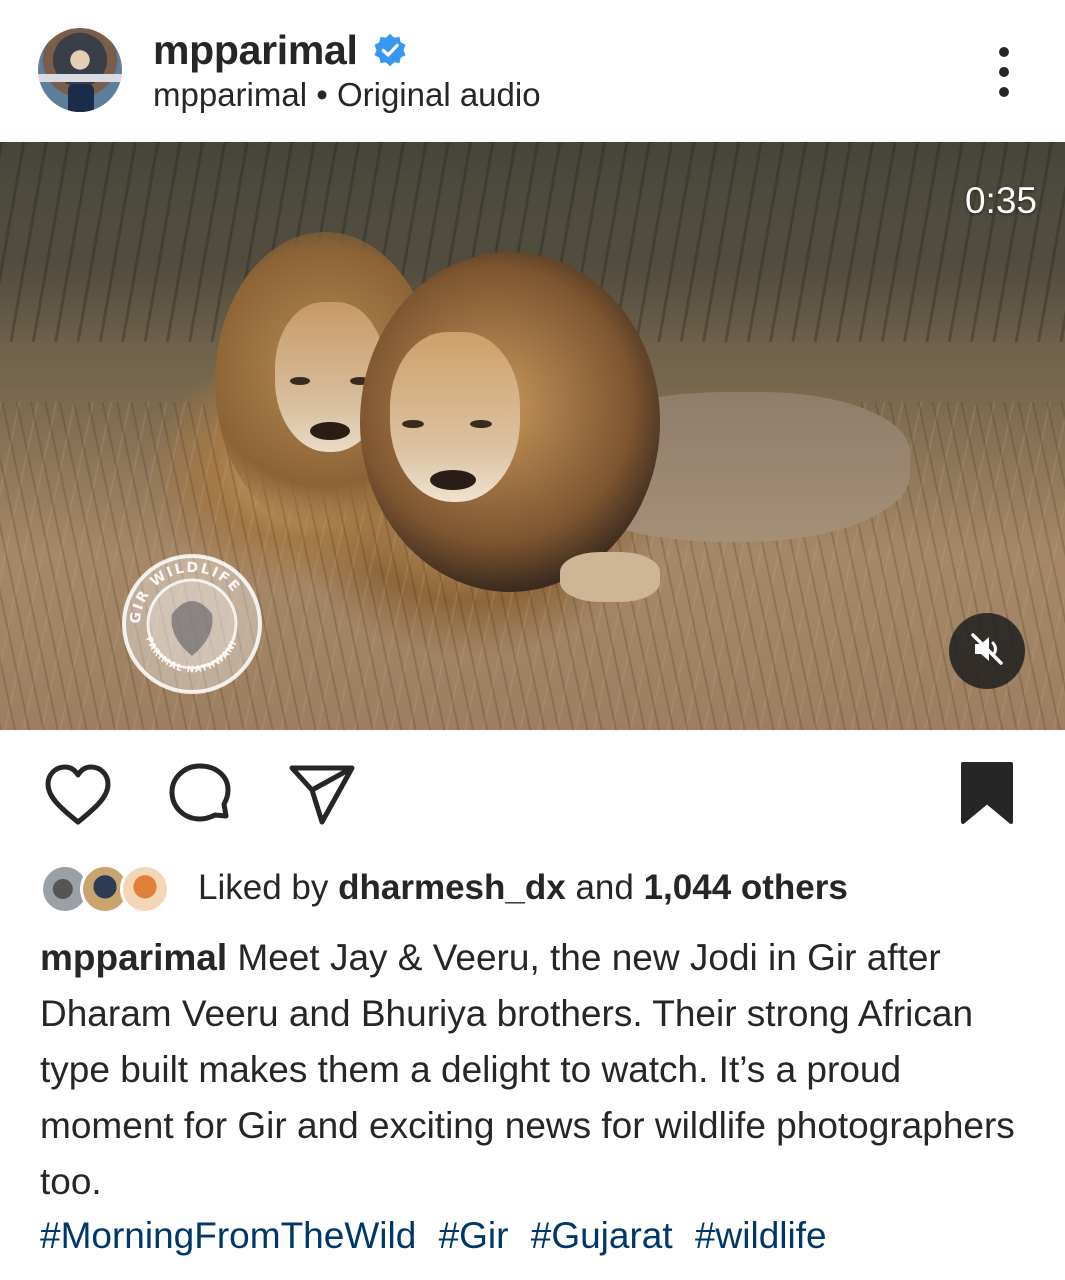 The height and width of the screenshot is (1280, 1065). Describe the element at coordinates (532, 790) in the screenshot. I see `post-actions` at that location.